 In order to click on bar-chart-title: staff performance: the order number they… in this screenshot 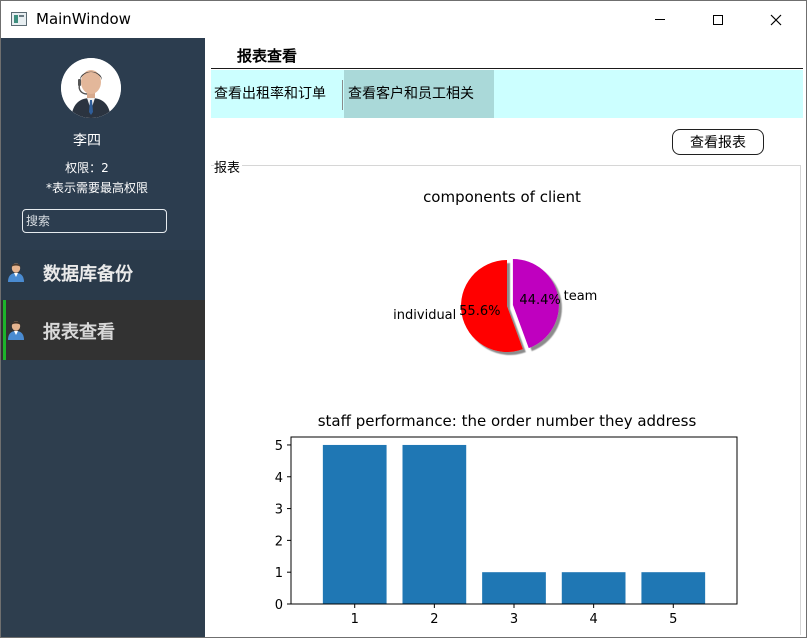, I will do `click(507, 421)`.